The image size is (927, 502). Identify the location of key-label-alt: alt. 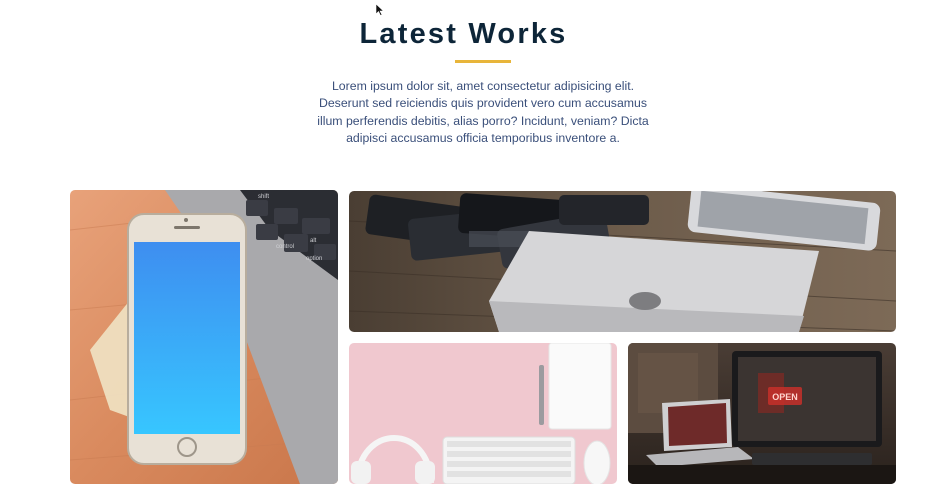
(313, 241).